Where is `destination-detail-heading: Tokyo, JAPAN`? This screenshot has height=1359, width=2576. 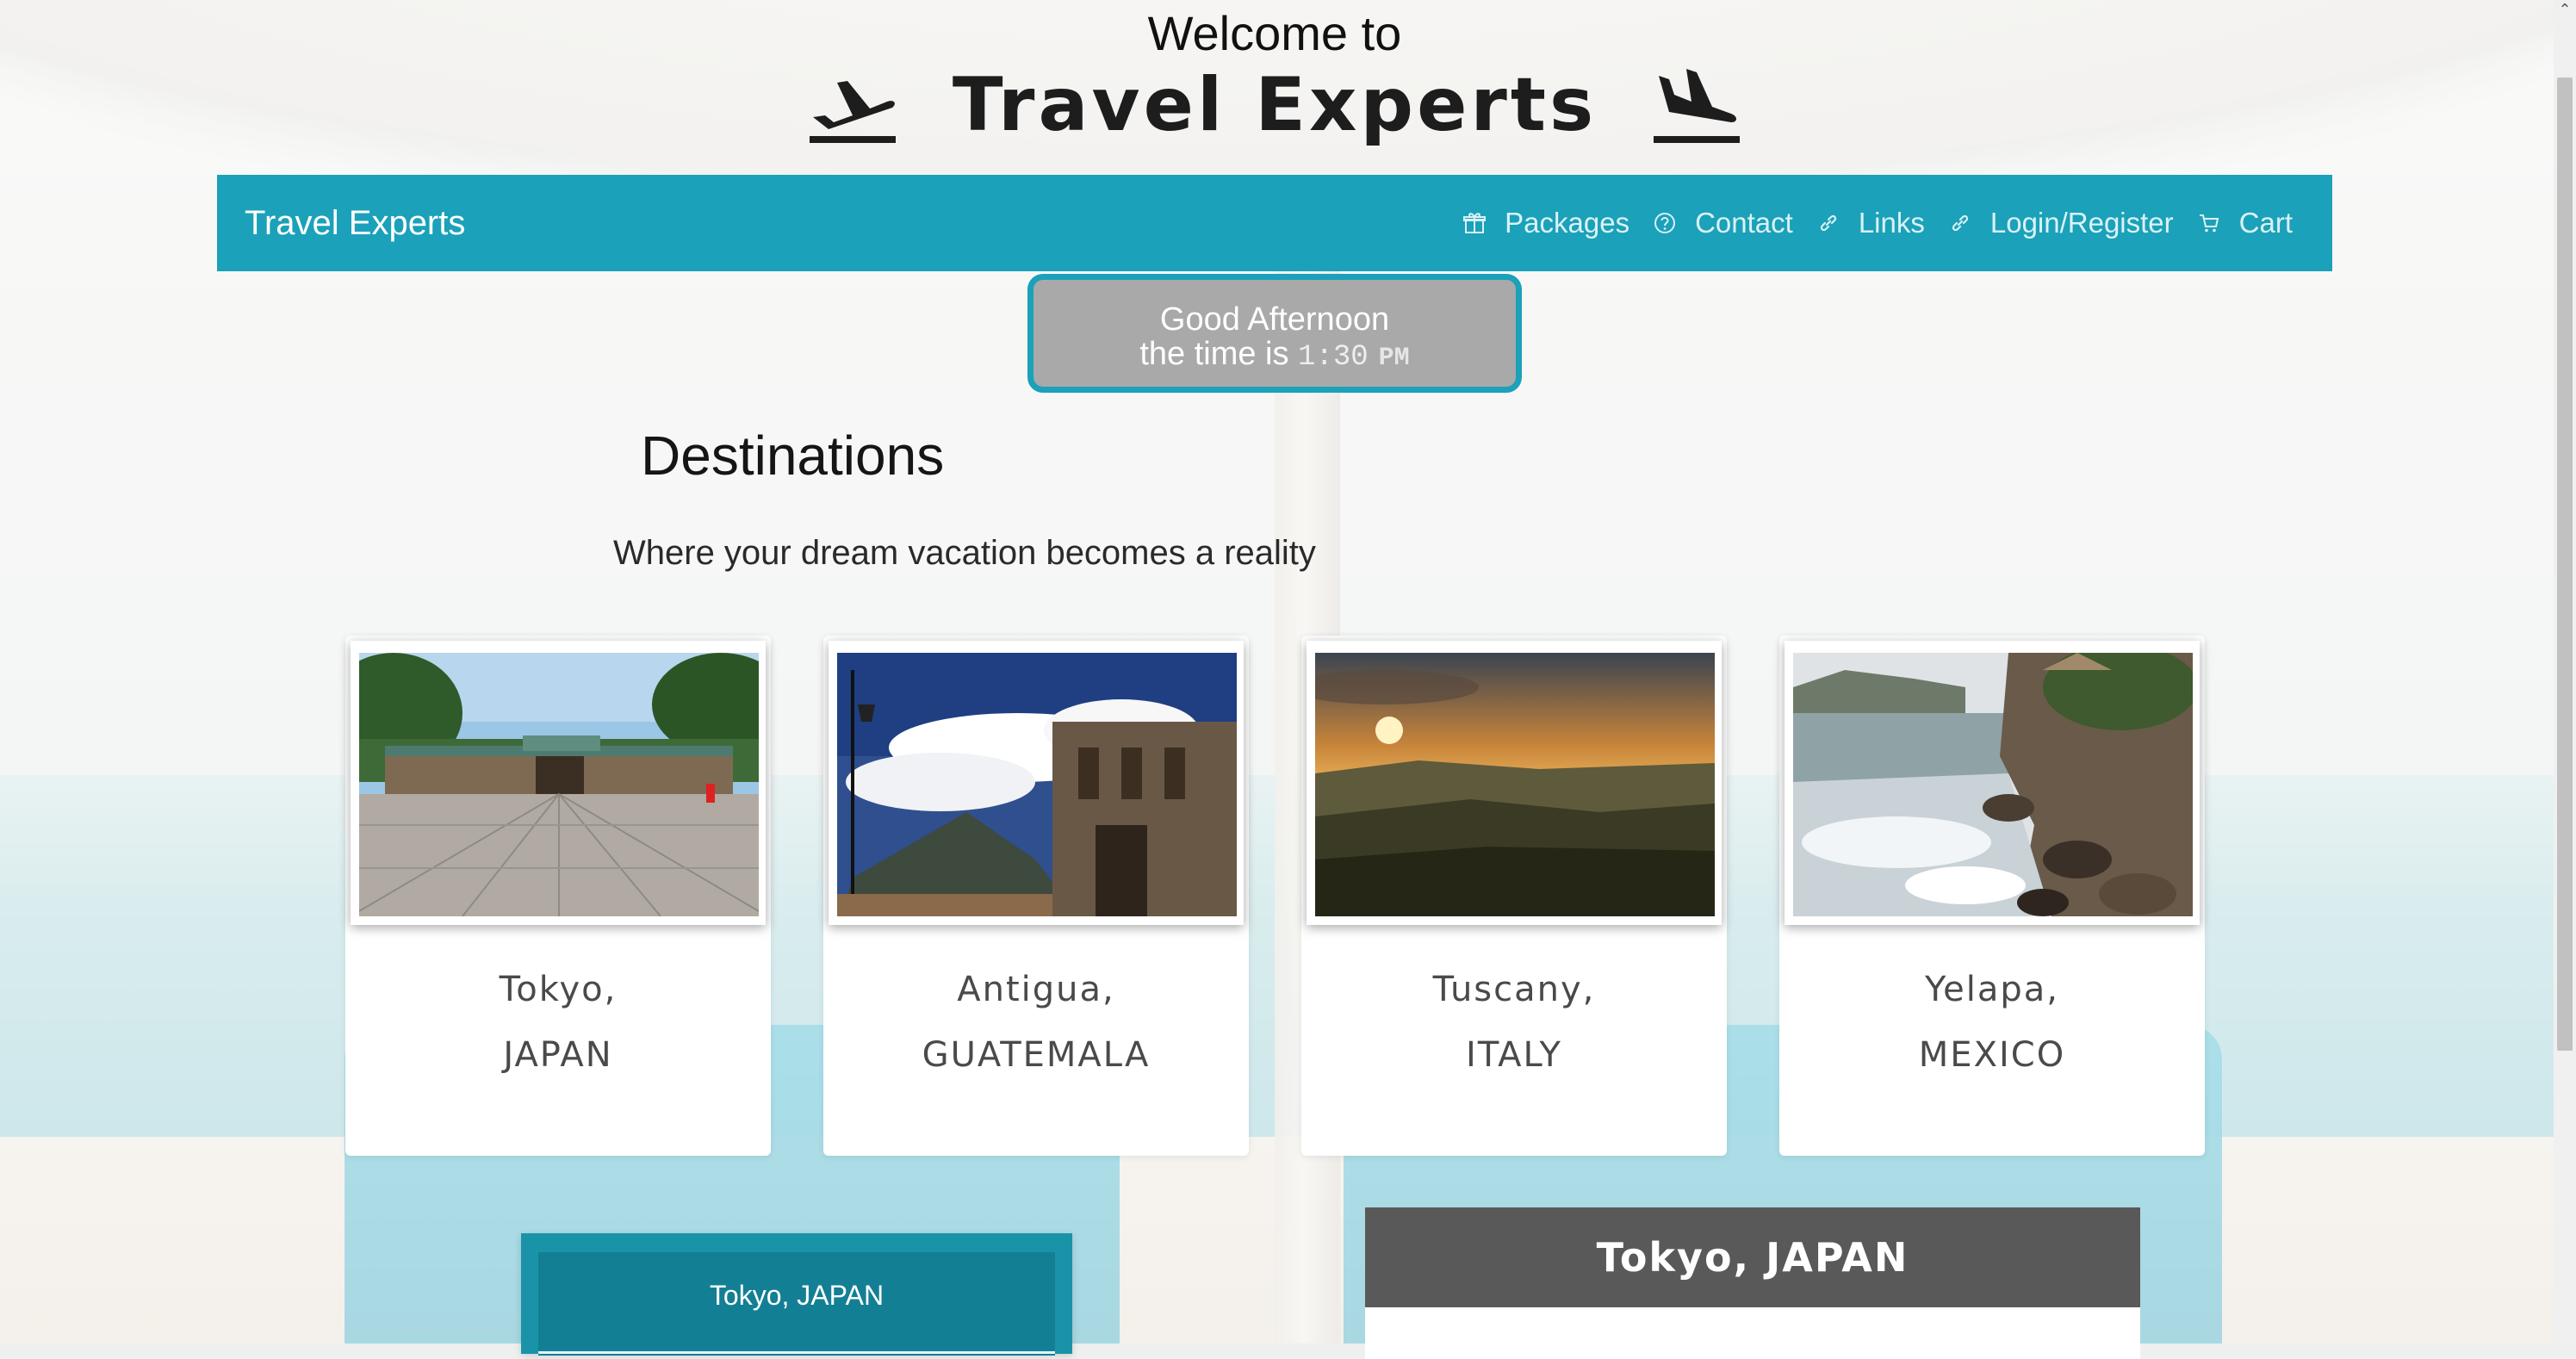 destination-detail-heading: Tokyo, JAPAN is located at coordinates (1752, 1257).